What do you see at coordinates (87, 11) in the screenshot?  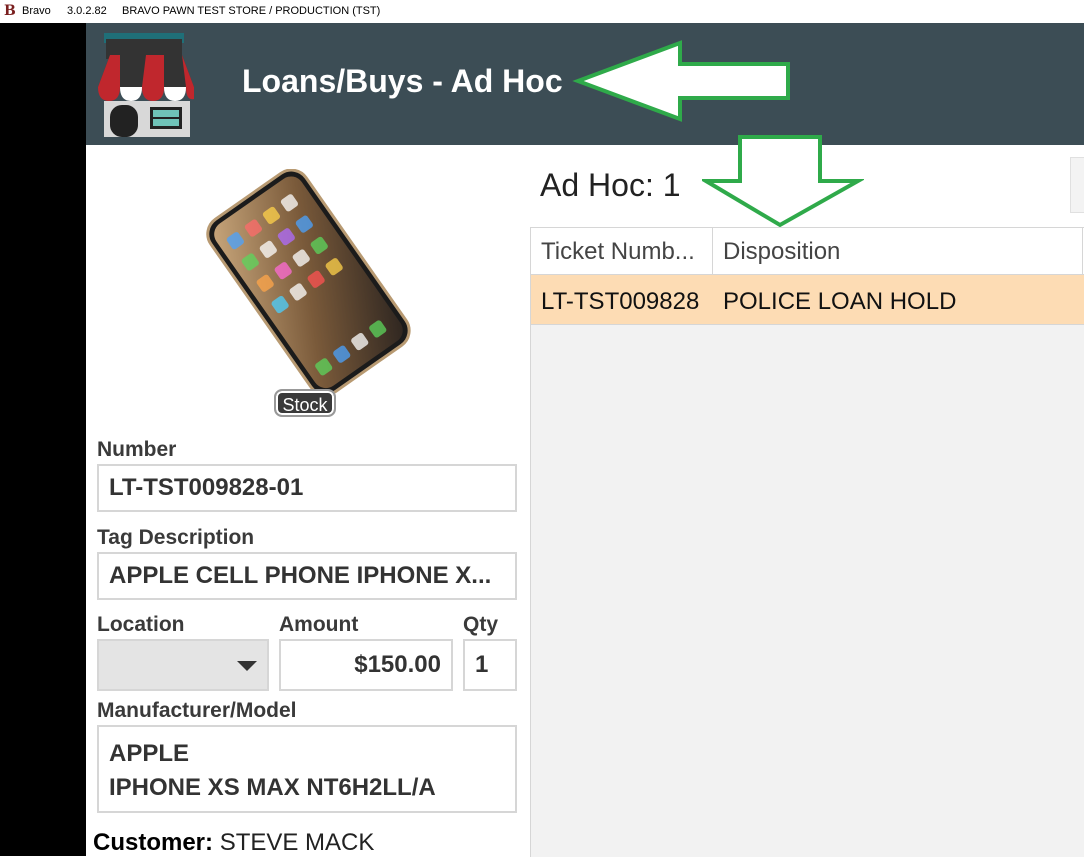 I see `app-version: 3.0.2.82` at bounding box center [87, 11].